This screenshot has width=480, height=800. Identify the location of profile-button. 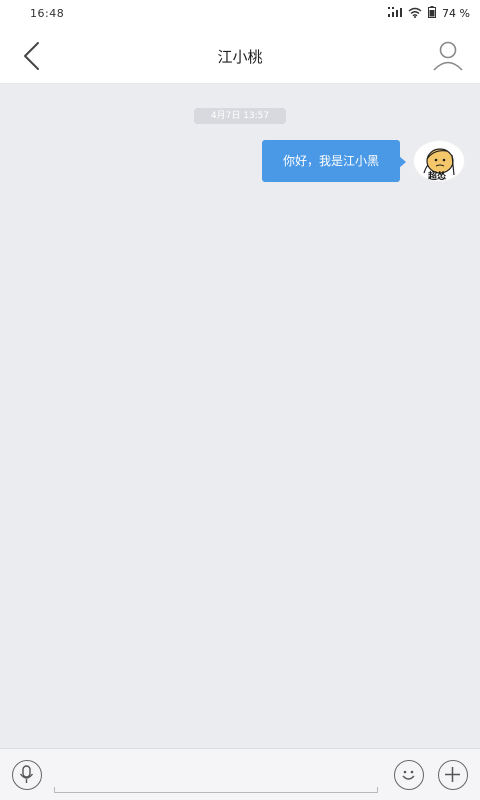
(448, 56).